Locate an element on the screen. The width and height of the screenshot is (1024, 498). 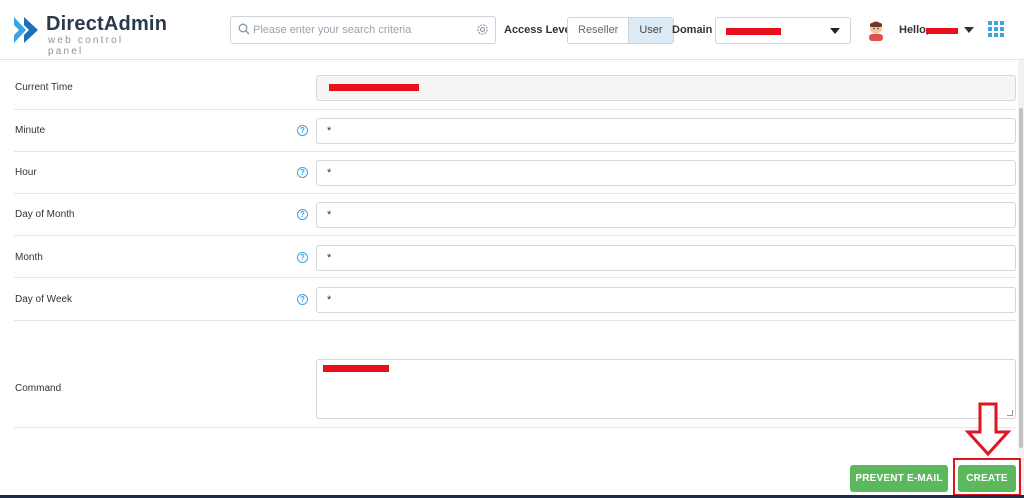
current-time-row: Current Time is located at coordinates (515, 88).